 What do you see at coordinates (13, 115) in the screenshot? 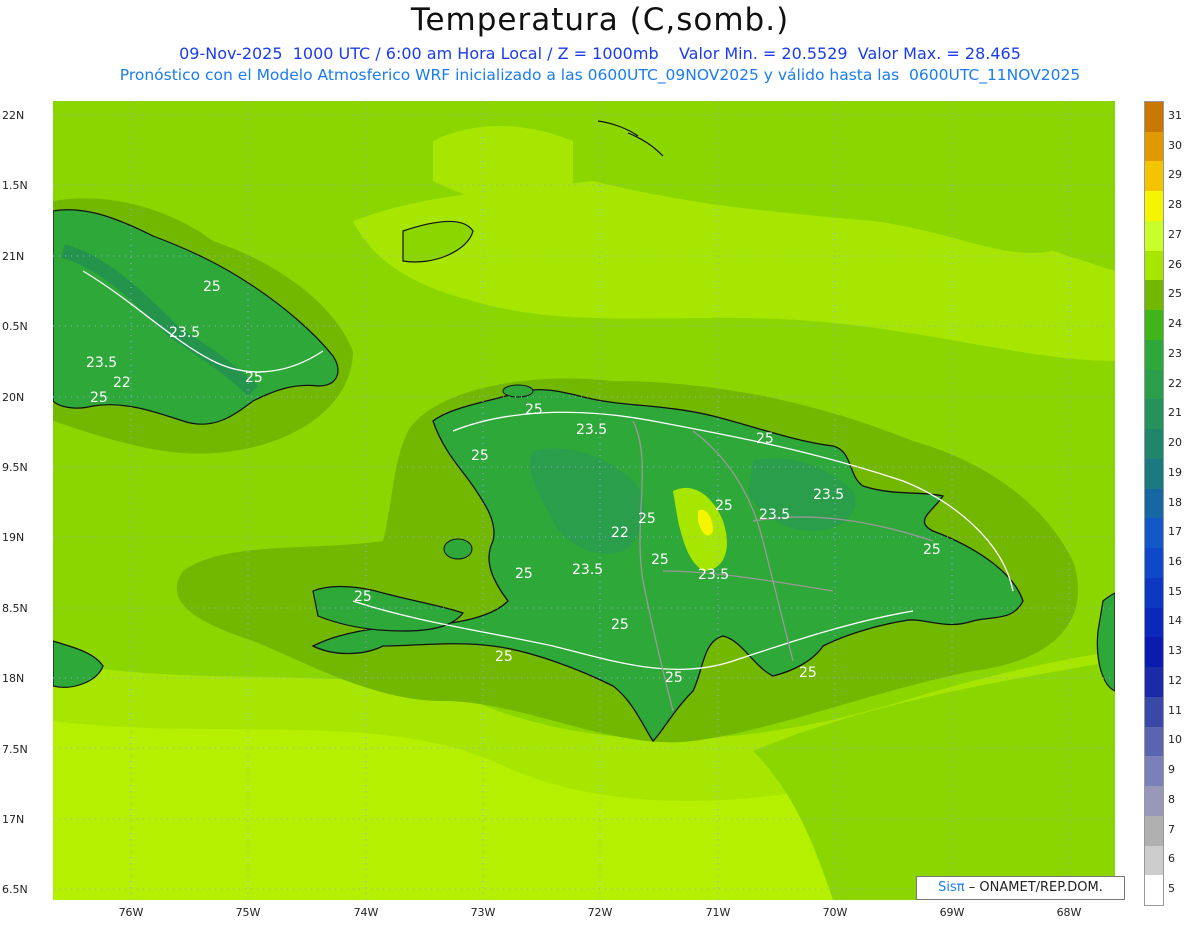
I see `lat-tick: 22N` at bounding box center [13, 115].